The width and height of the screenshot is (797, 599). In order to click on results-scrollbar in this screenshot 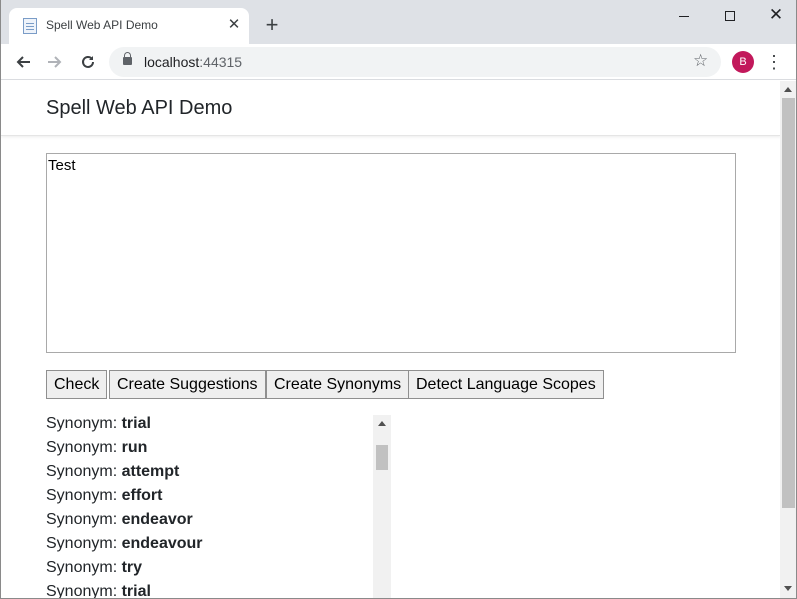, I will do `click(382, 506)`.